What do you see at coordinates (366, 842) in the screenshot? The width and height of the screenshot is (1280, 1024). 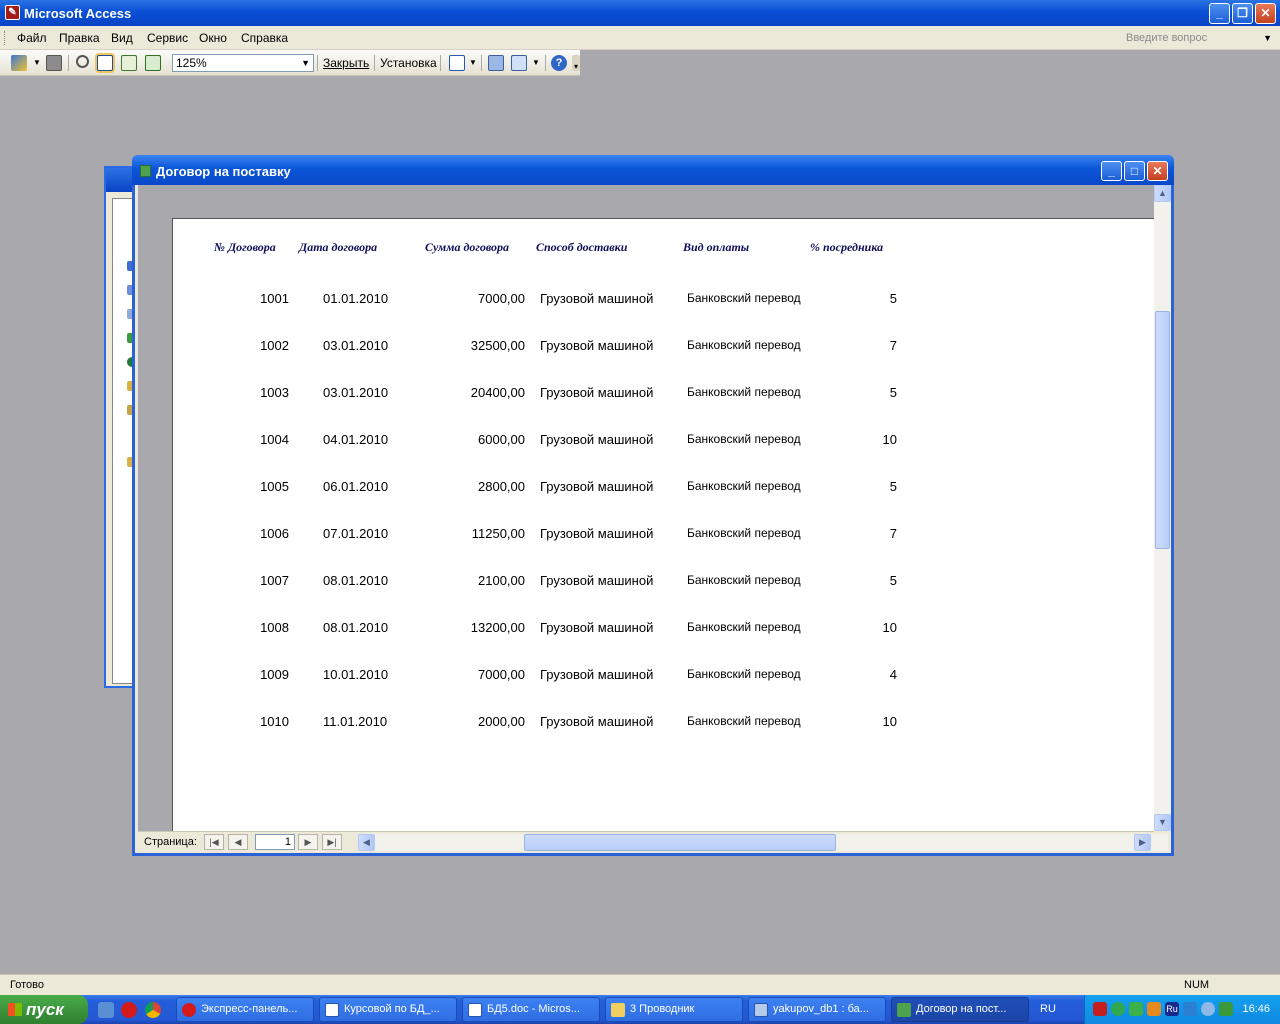 I see `scroll-left-button: ◀` at bounding box center [366, 842].